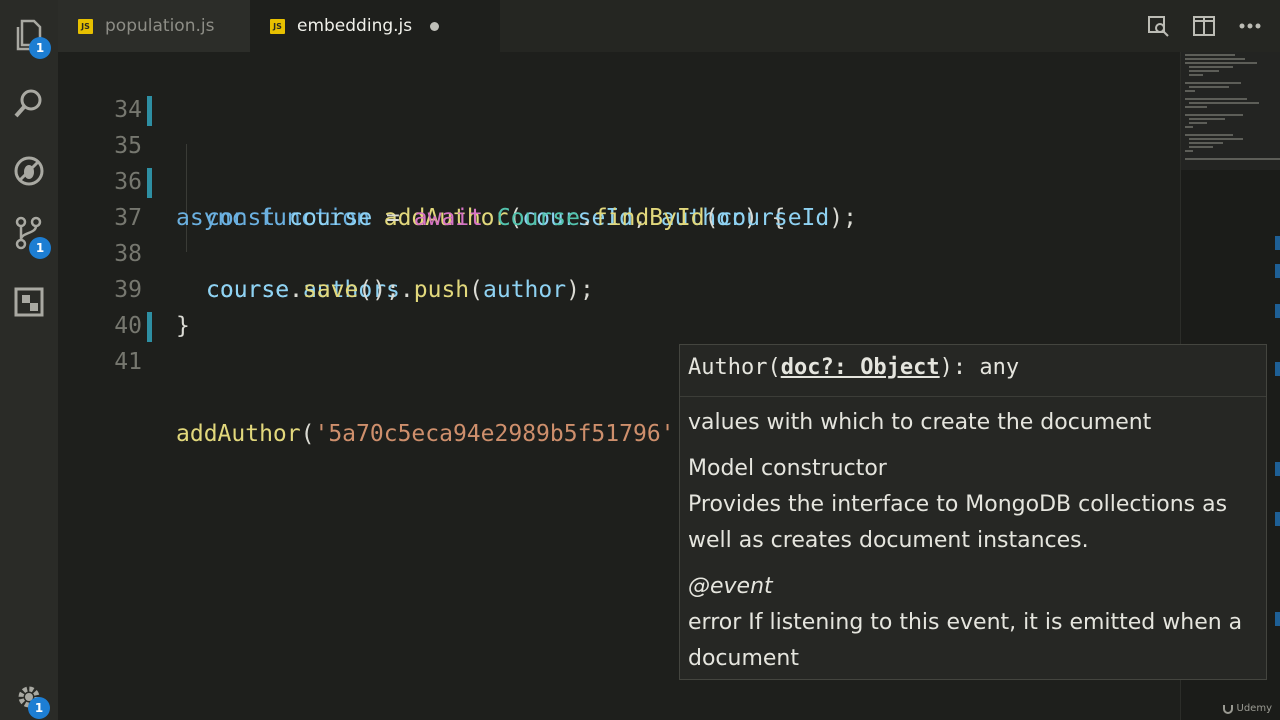  I want to click on line-number: 41, so click(128, 362).